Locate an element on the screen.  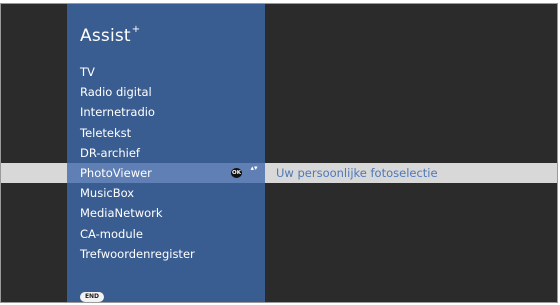
ok-button-icon: OK is located at coordinates (236, 172).